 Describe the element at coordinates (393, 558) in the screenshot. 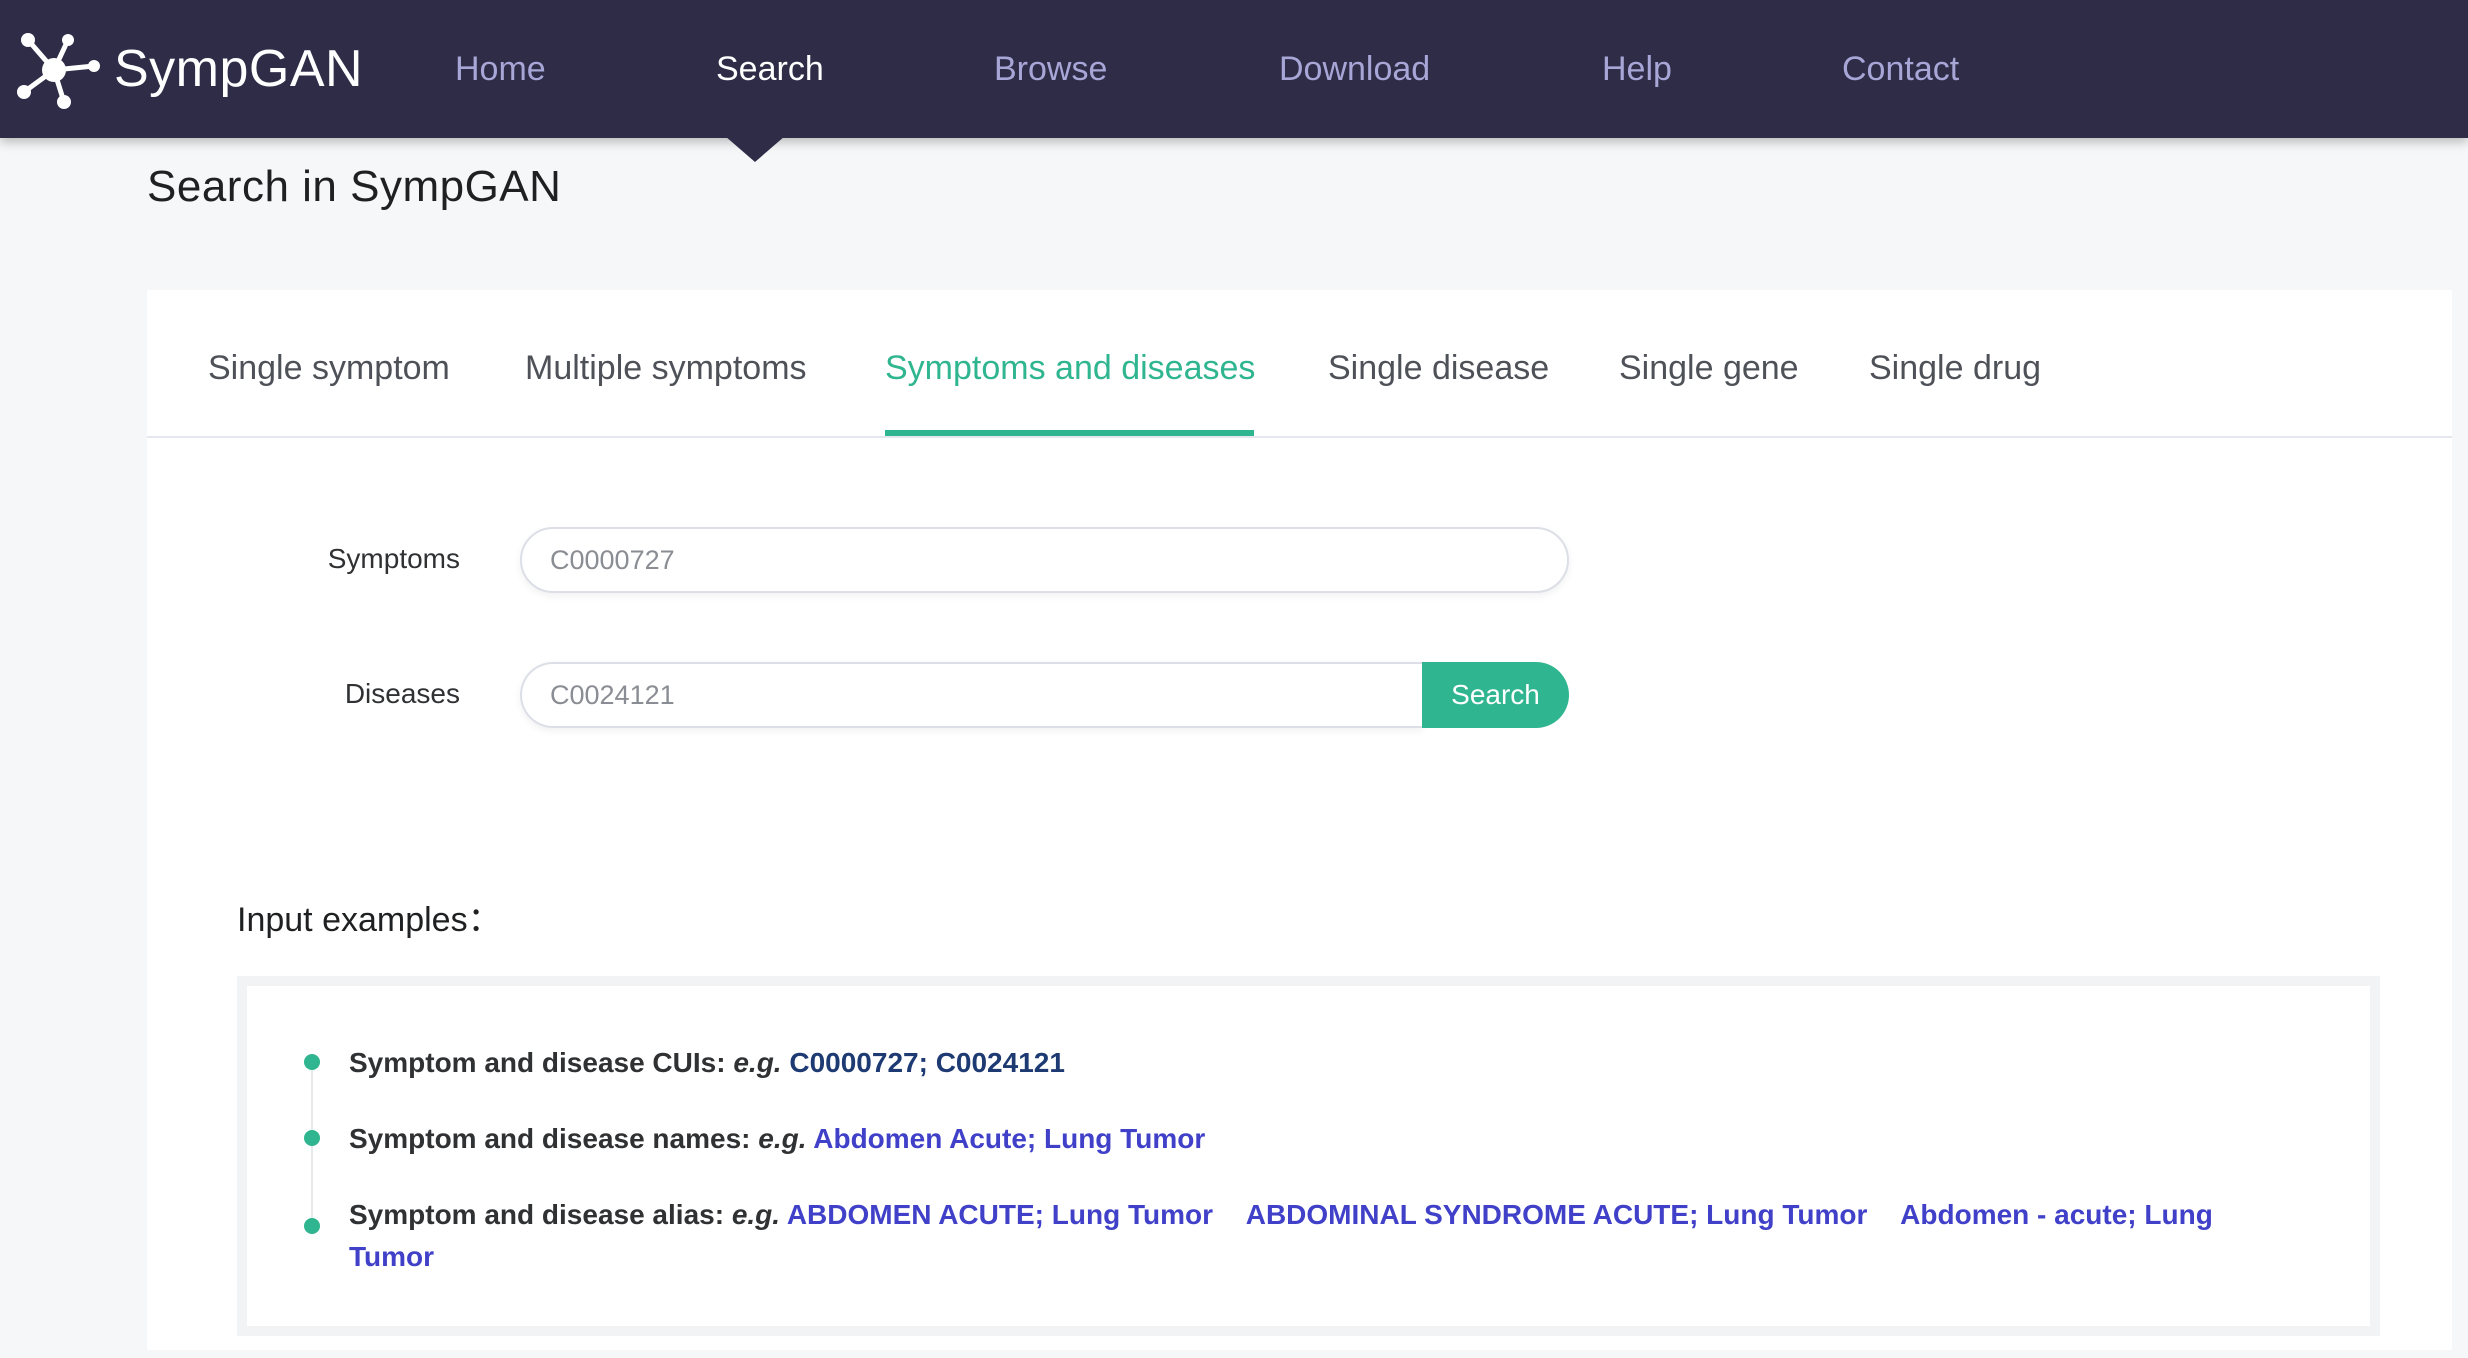

I see `symptoms-label: Symptoms` at that location.